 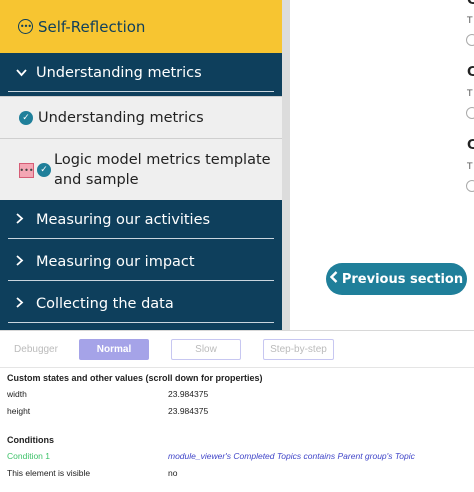 I want to click on ellipsis-icon: •••, so click(x=26, y=170).